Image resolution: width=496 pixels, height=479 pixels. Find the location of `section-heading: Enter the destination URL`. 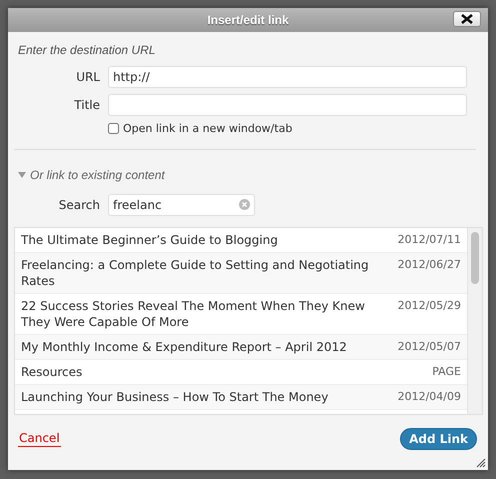

section-heading: Enter the destination URL is located at coordinates (87, 50).